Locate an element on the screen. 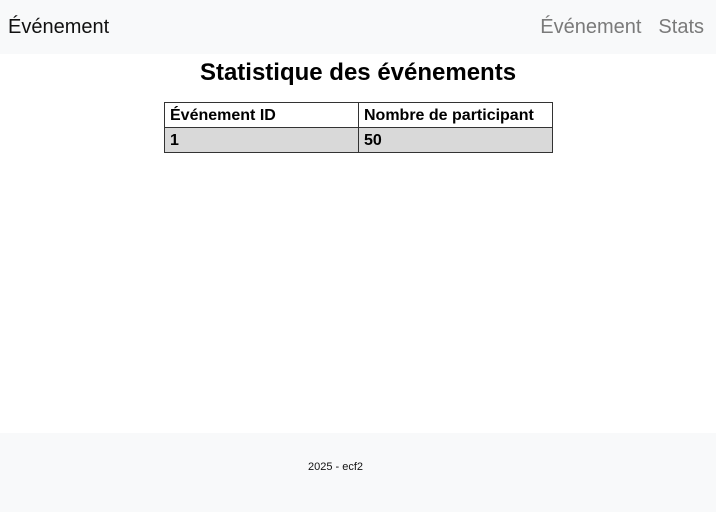  nav-link-stats: Stats is located at coordinates (681, 27).